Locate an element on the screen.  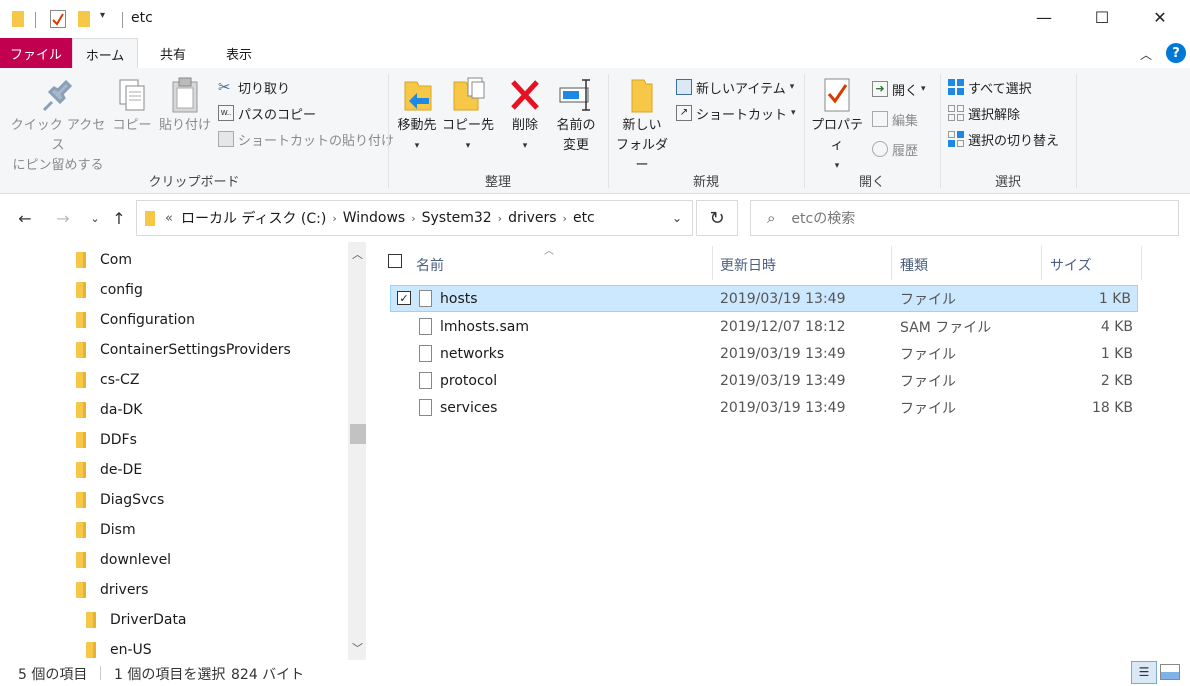
back-button: ← is located at coordinates (25, 218).